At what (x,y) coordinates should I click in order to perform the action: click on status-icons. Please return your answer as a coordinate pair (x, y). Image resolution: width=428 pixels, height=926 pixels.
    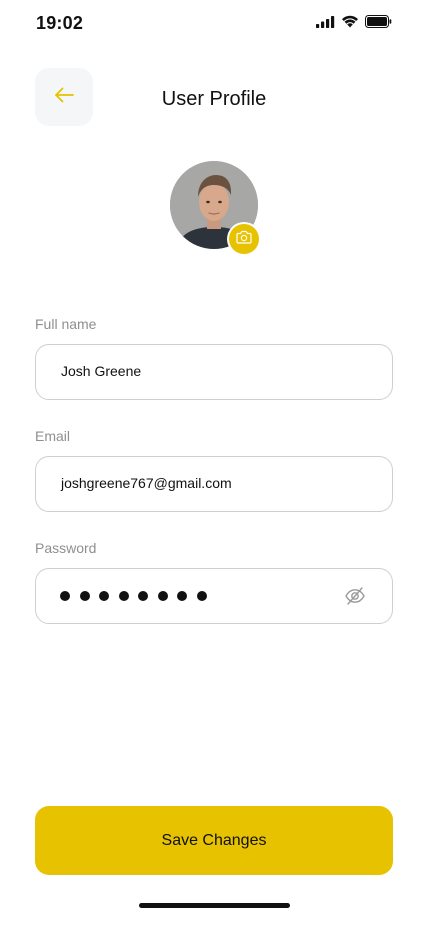
    Looking at the image, I should click on (354, 24).